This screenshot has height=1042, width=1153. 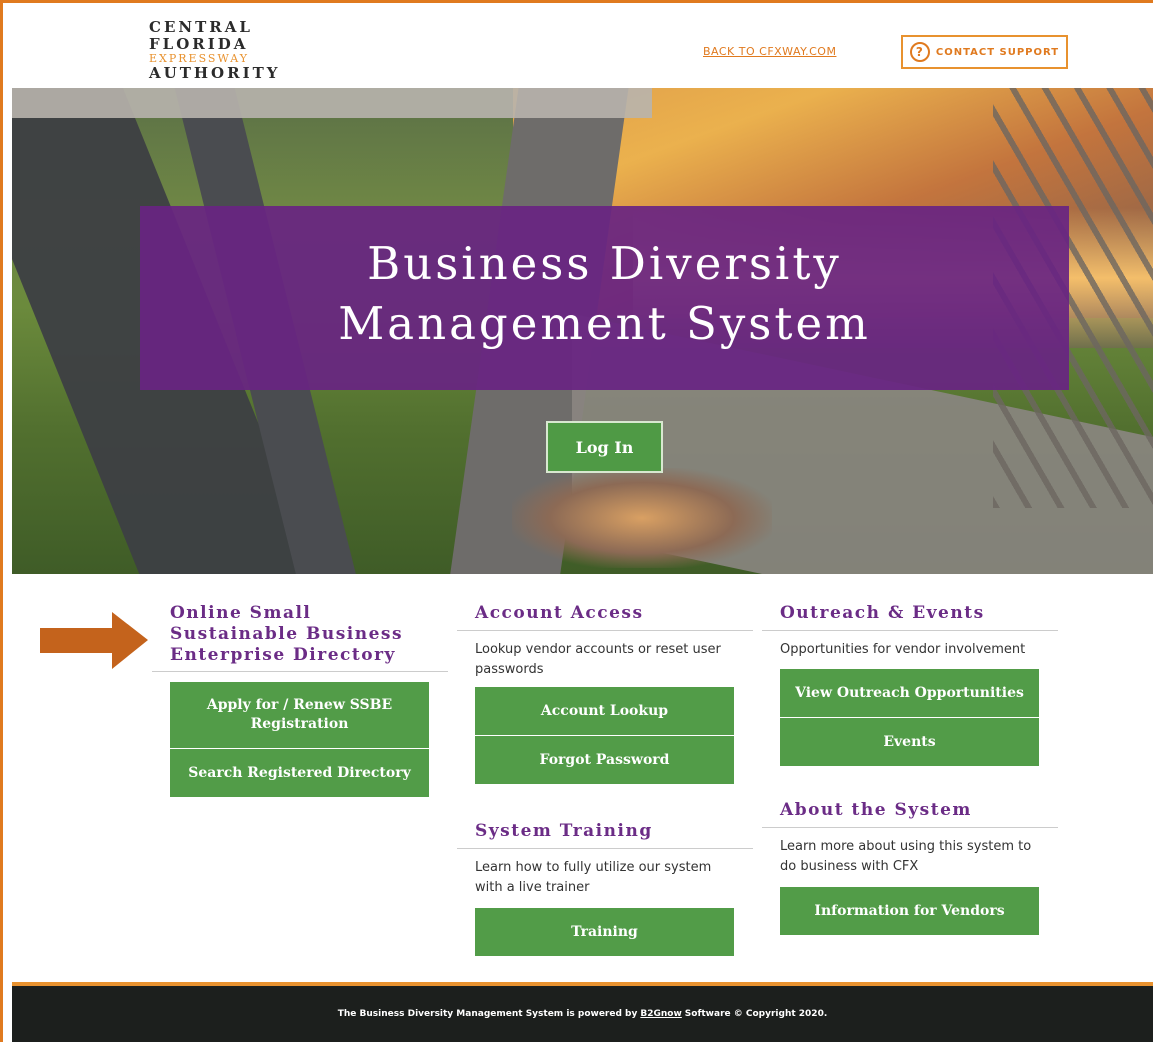 What do you see at coordinates (241, 613) in the screenshot?
I see `directory-title-line-1: Online Small` at bounding box center [241, 613].